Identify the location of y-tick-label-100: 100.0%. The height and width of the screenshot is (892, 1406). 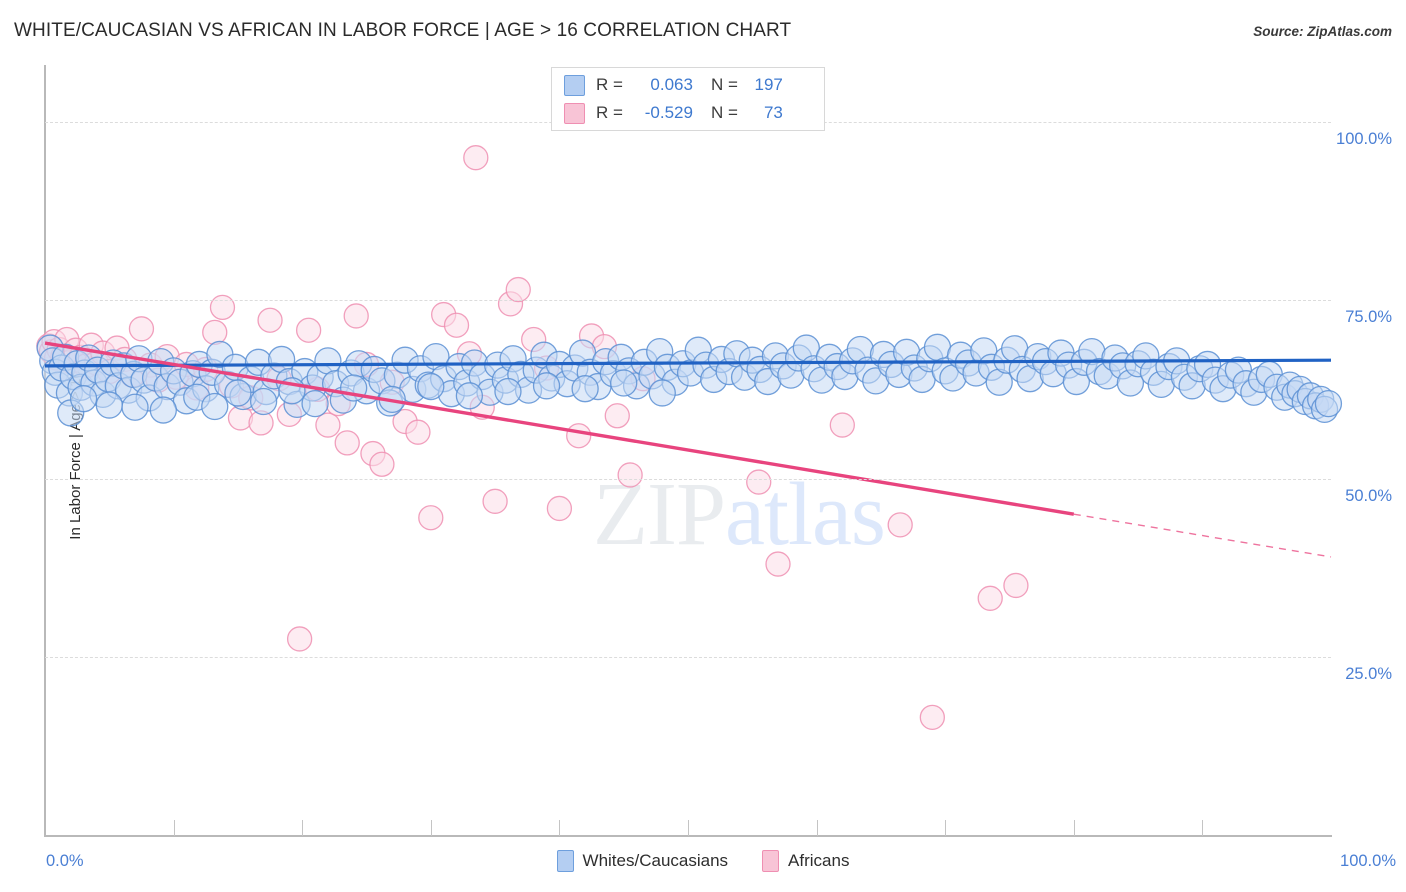
(1364, 139).